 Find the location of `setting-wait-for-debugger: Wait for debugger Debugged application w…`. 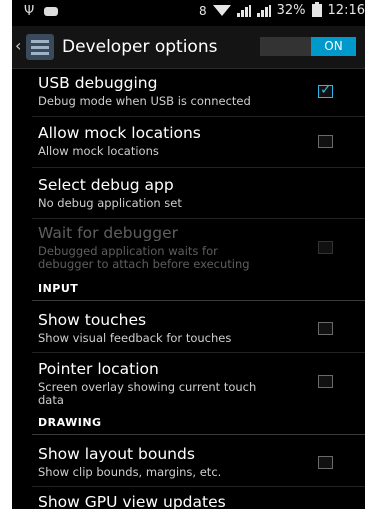

setting-wait-for-debugger: Wait for debugger Debugged application w… is located at coordinates (188, 248).